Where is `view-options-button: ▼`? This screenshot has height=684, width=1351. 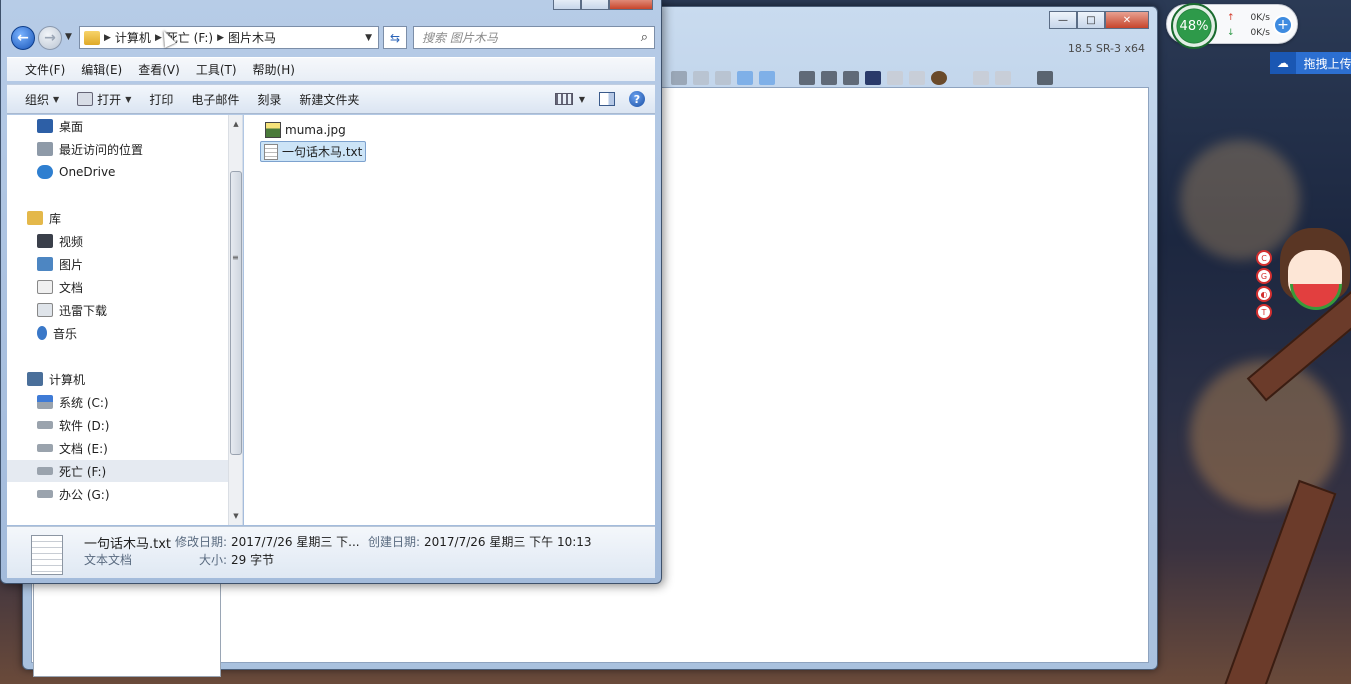 view-options-button: ▼ is located at coordinates (569, 99).